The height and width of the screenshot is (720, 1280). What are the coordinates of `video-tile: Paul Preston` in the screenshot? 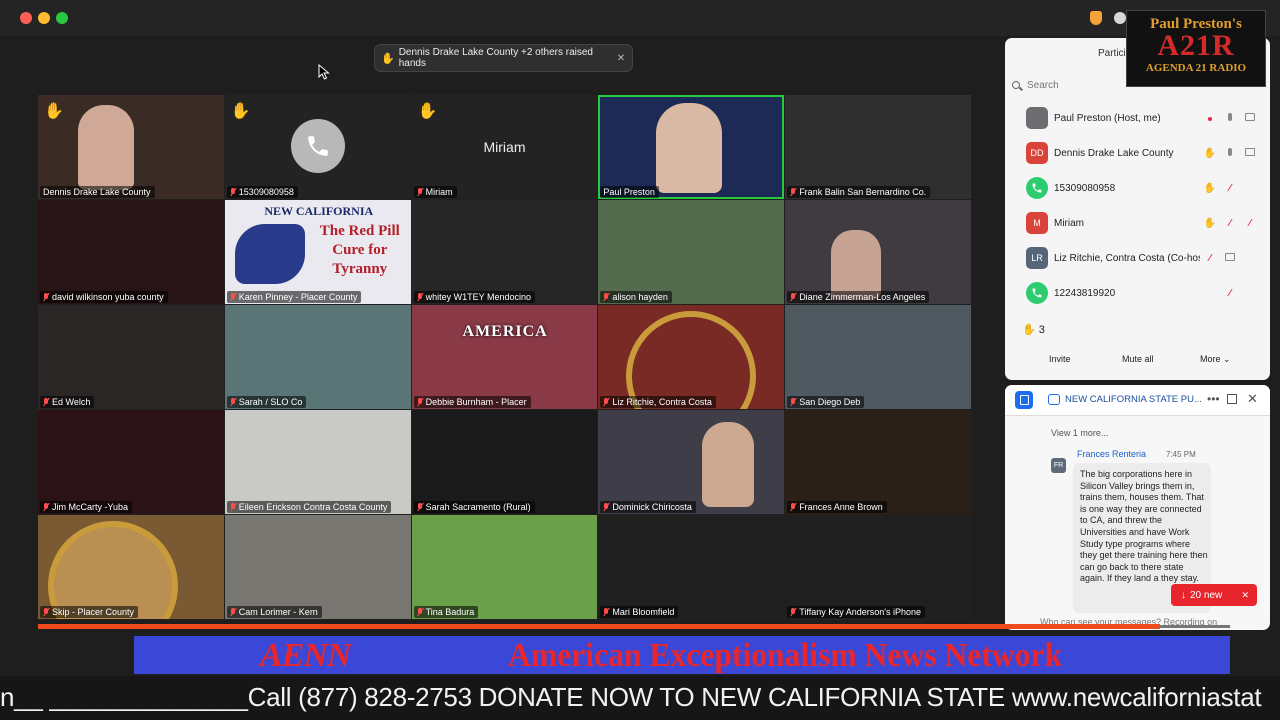 It's located at (691, 147).